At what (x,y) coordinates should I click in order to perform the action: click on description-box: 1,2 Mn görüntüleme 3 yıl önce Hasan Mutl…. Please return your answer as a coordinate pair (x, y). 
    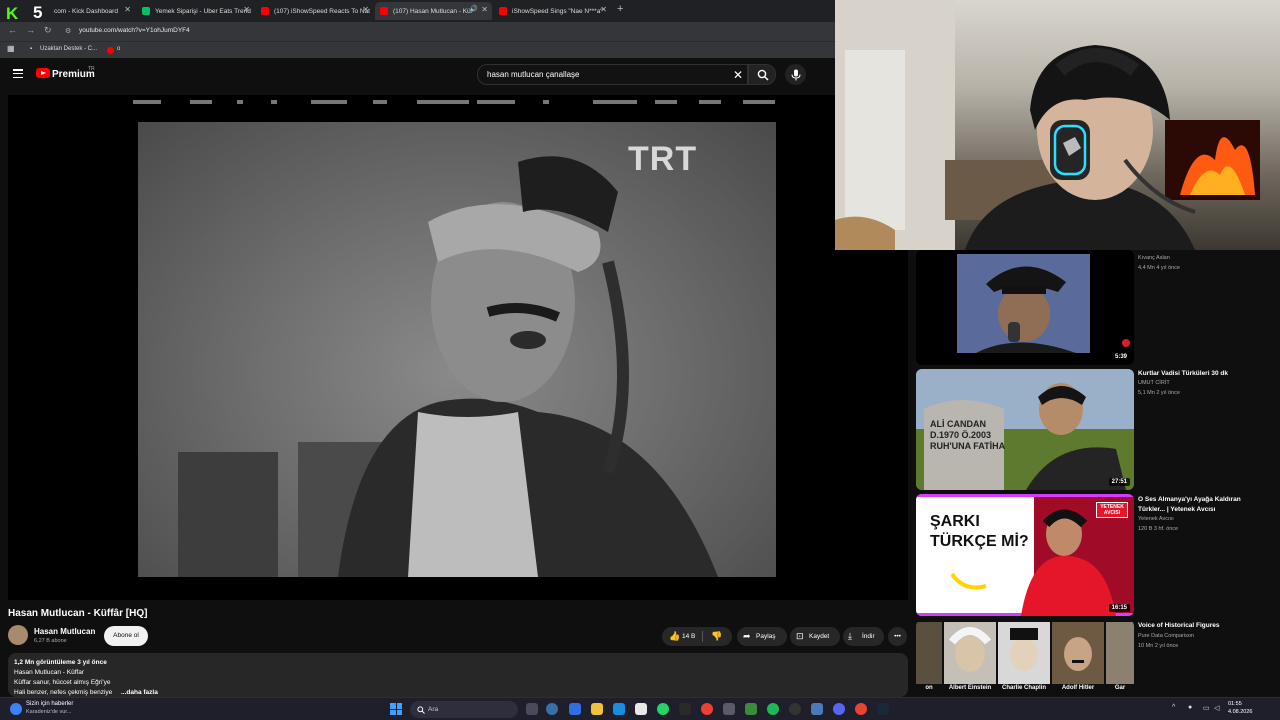
    Looking at the image, I should click on (458, 675).